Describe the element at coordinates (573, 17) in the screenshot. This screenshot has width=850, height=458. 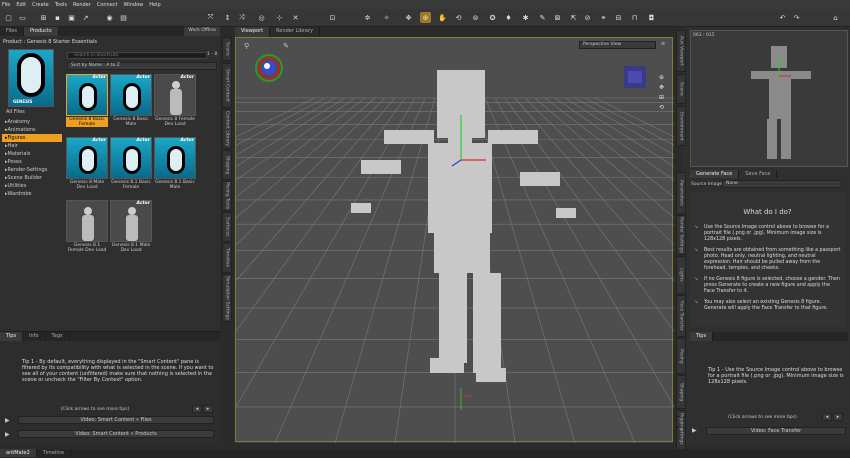
I see `select-tool-icon: ⇱` at that location.